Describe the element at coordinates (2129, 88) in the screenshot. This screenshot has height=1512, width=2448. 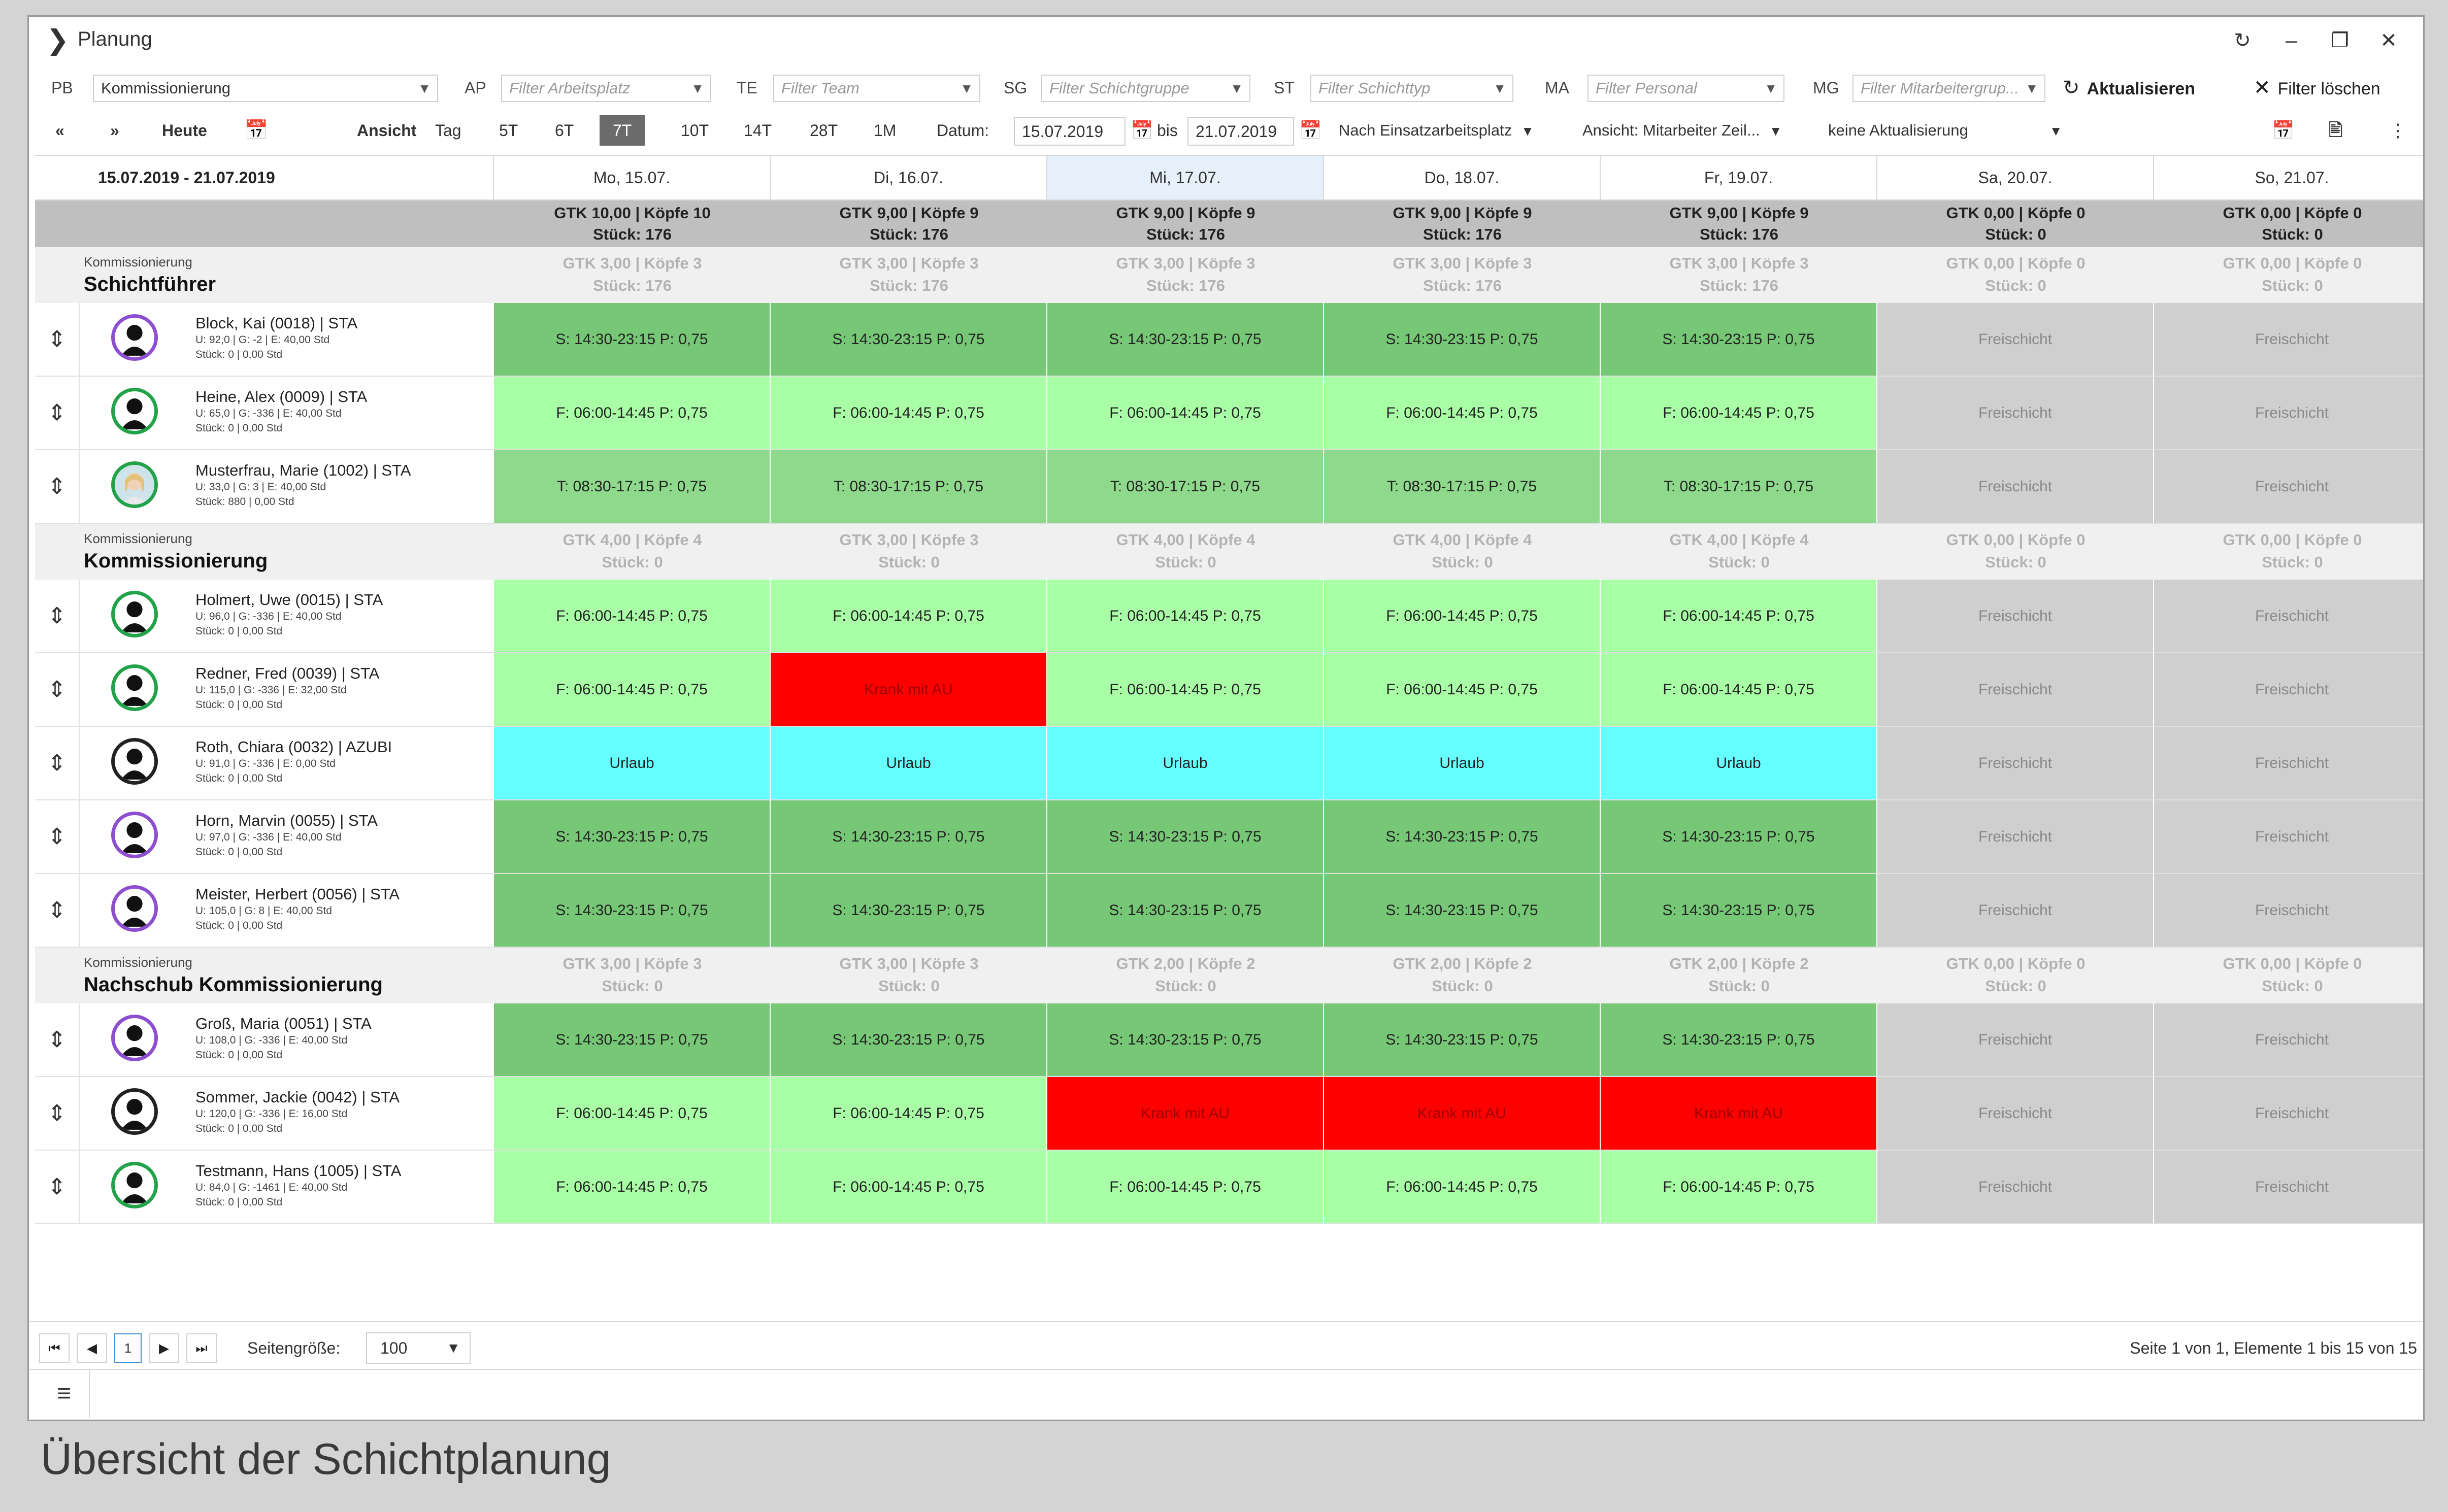
I see `refresh-button: ↻ Aktualisieren` at that location.